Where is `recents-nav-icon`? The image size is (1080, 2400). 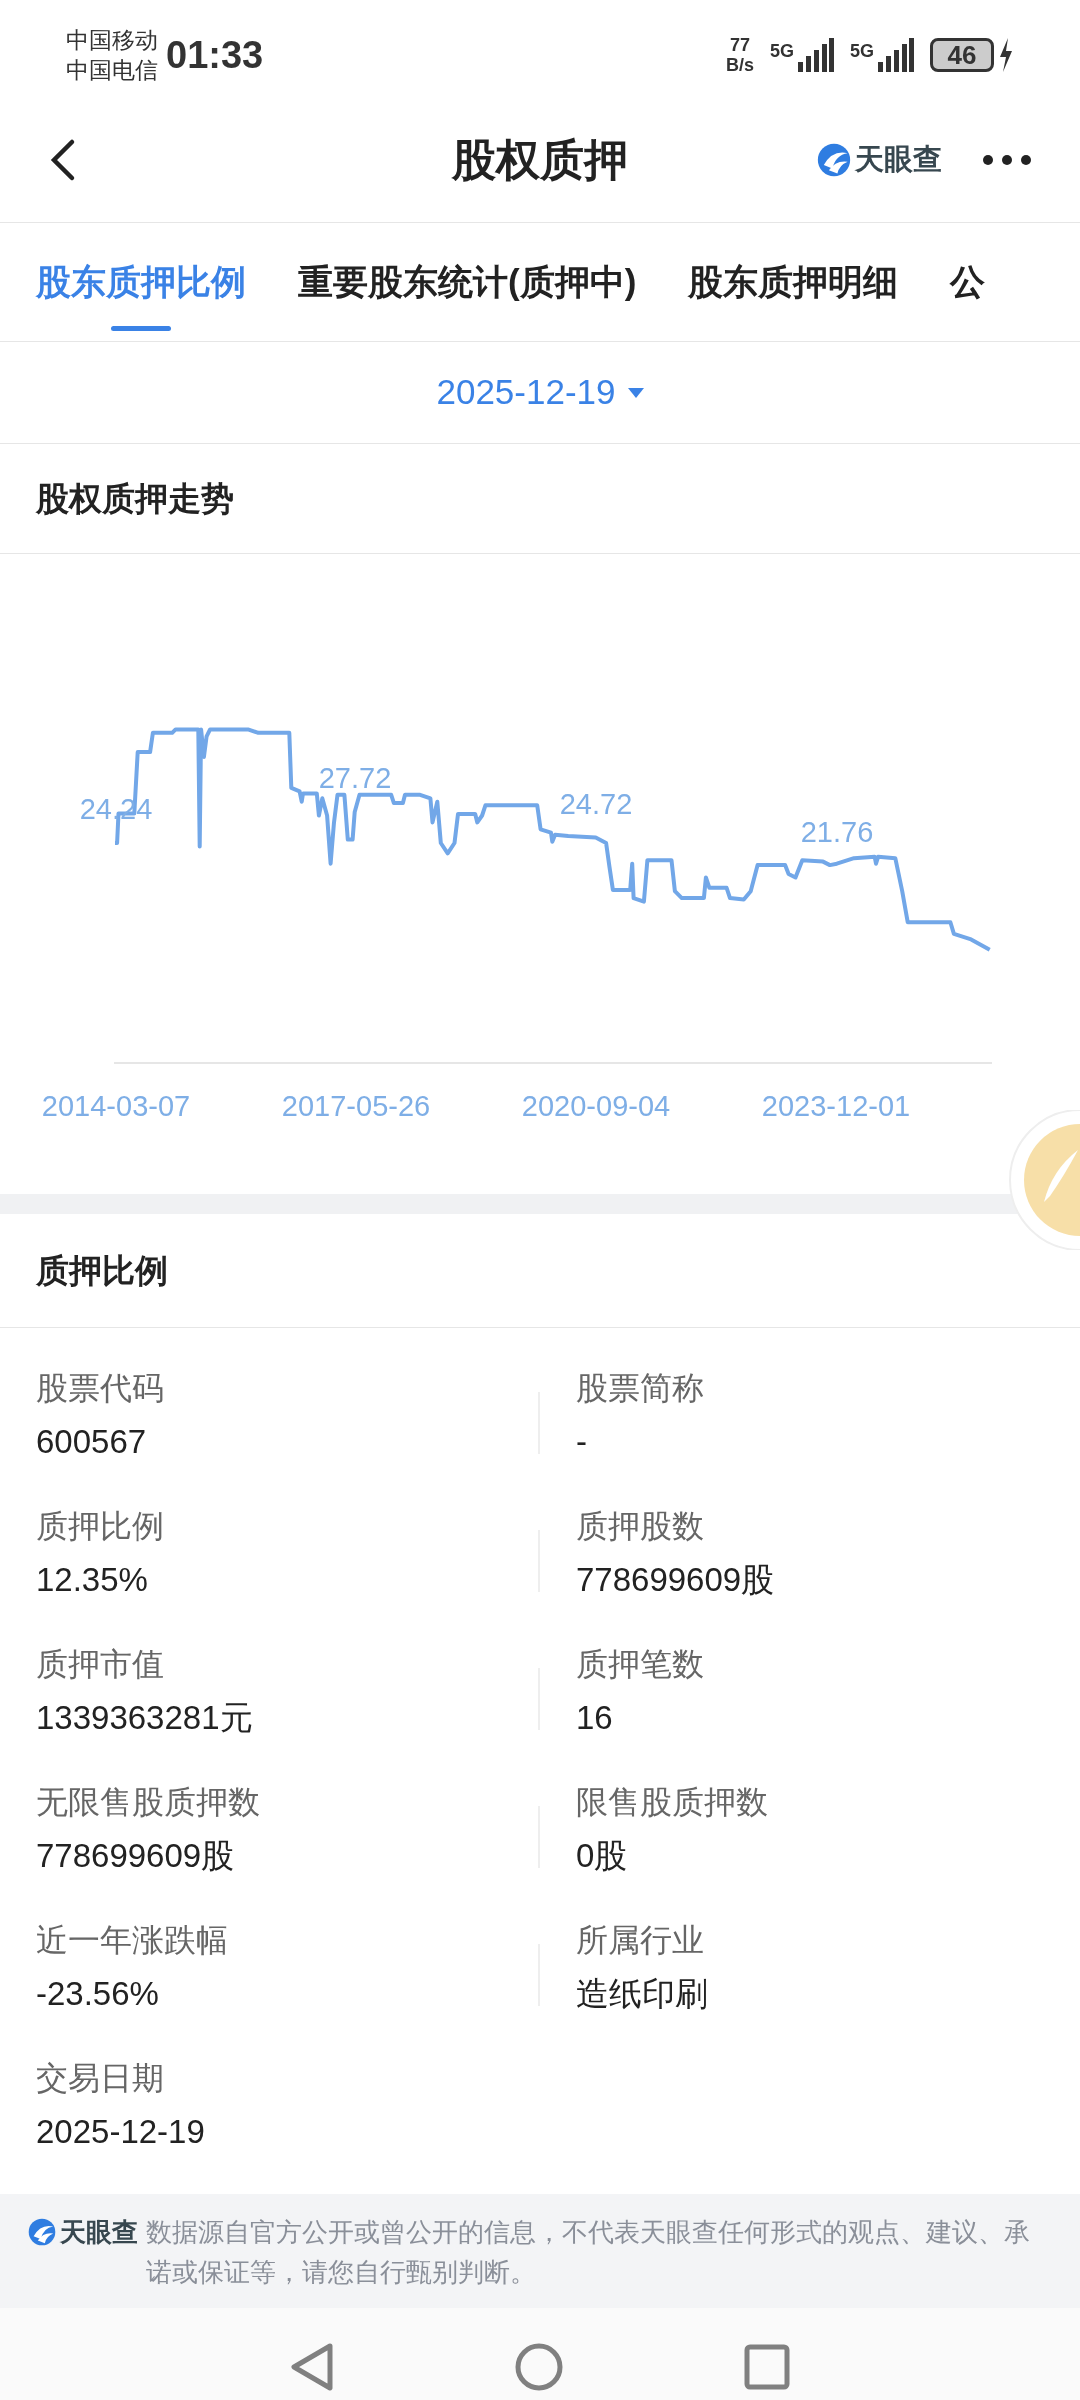
recents-nav-icon is located at coordinates (767, 2367).